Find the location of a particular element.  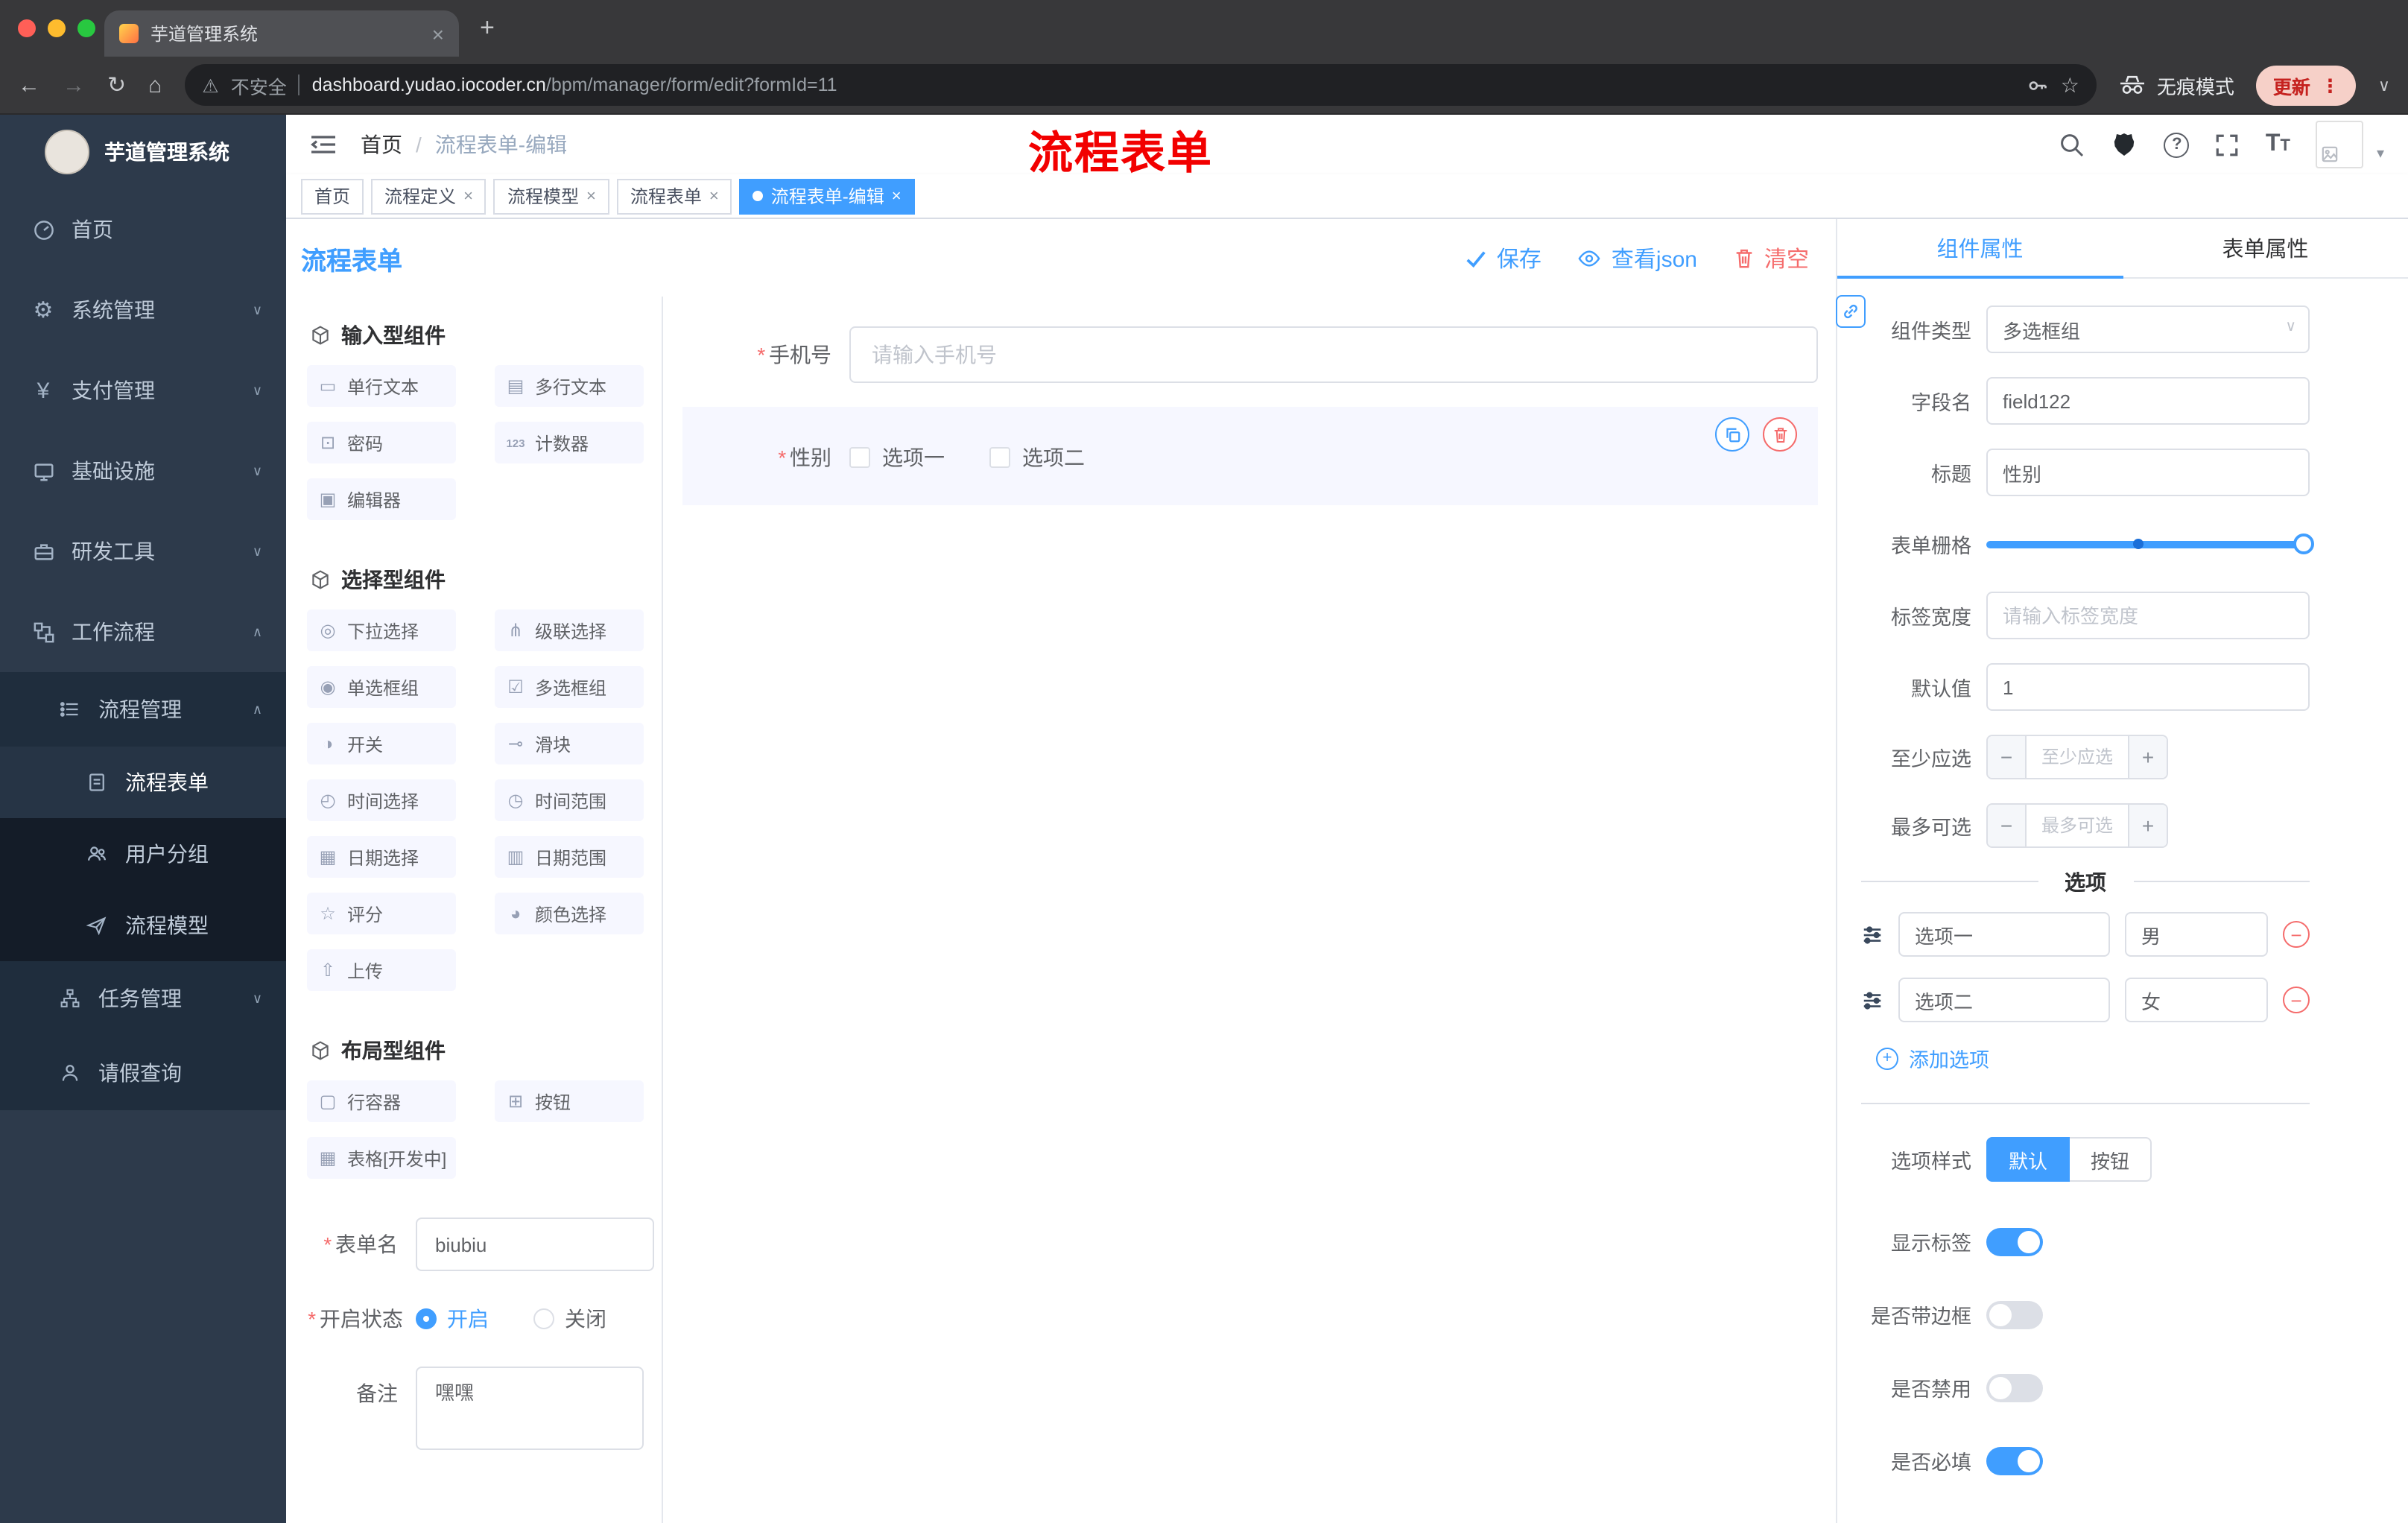

max-select-input is located at coordinates (2077, 826).